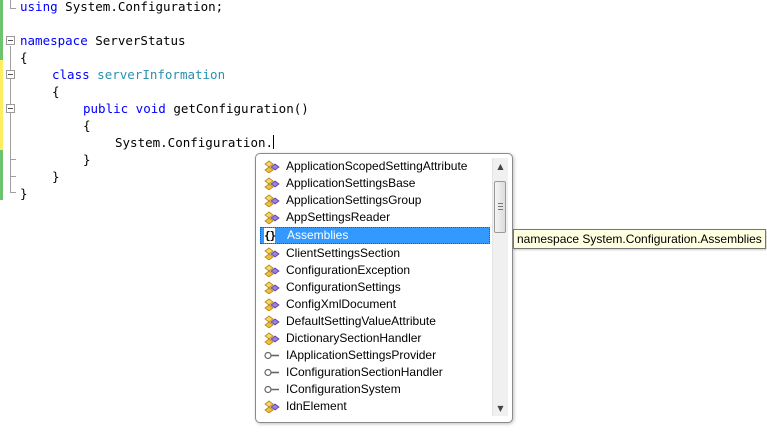 The width and height of the screenshot is (767, 438). I want to click on completion-item-label: IConfigurationSystem, so click(343, 389).